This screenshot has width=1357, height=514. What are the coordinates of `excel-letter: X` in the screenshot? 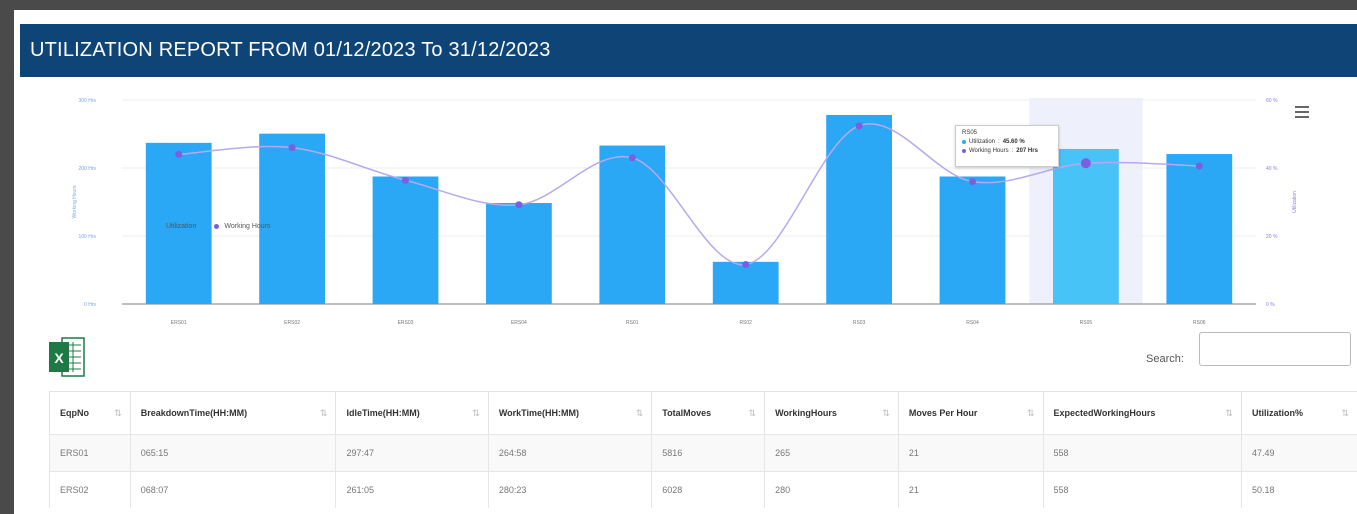 It's located at (59, 358).